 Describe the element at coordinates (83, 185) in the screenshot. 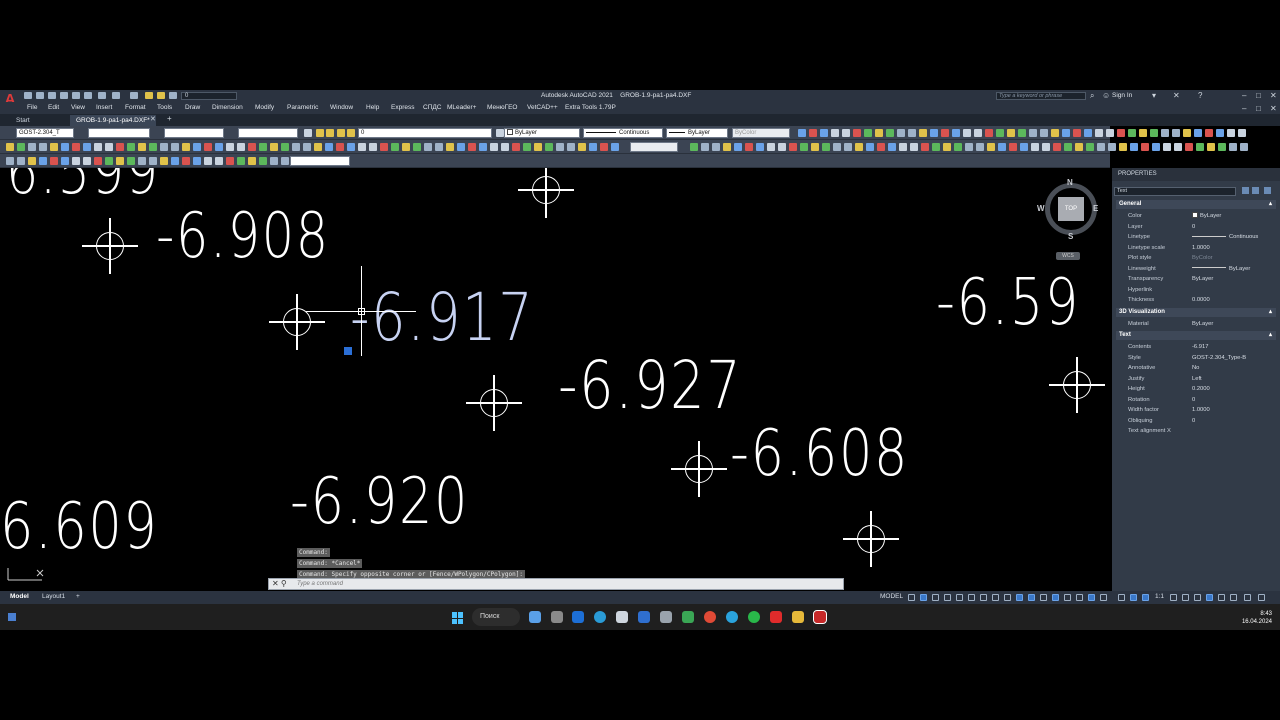

I see `elevation-label: 6.599` at that location.